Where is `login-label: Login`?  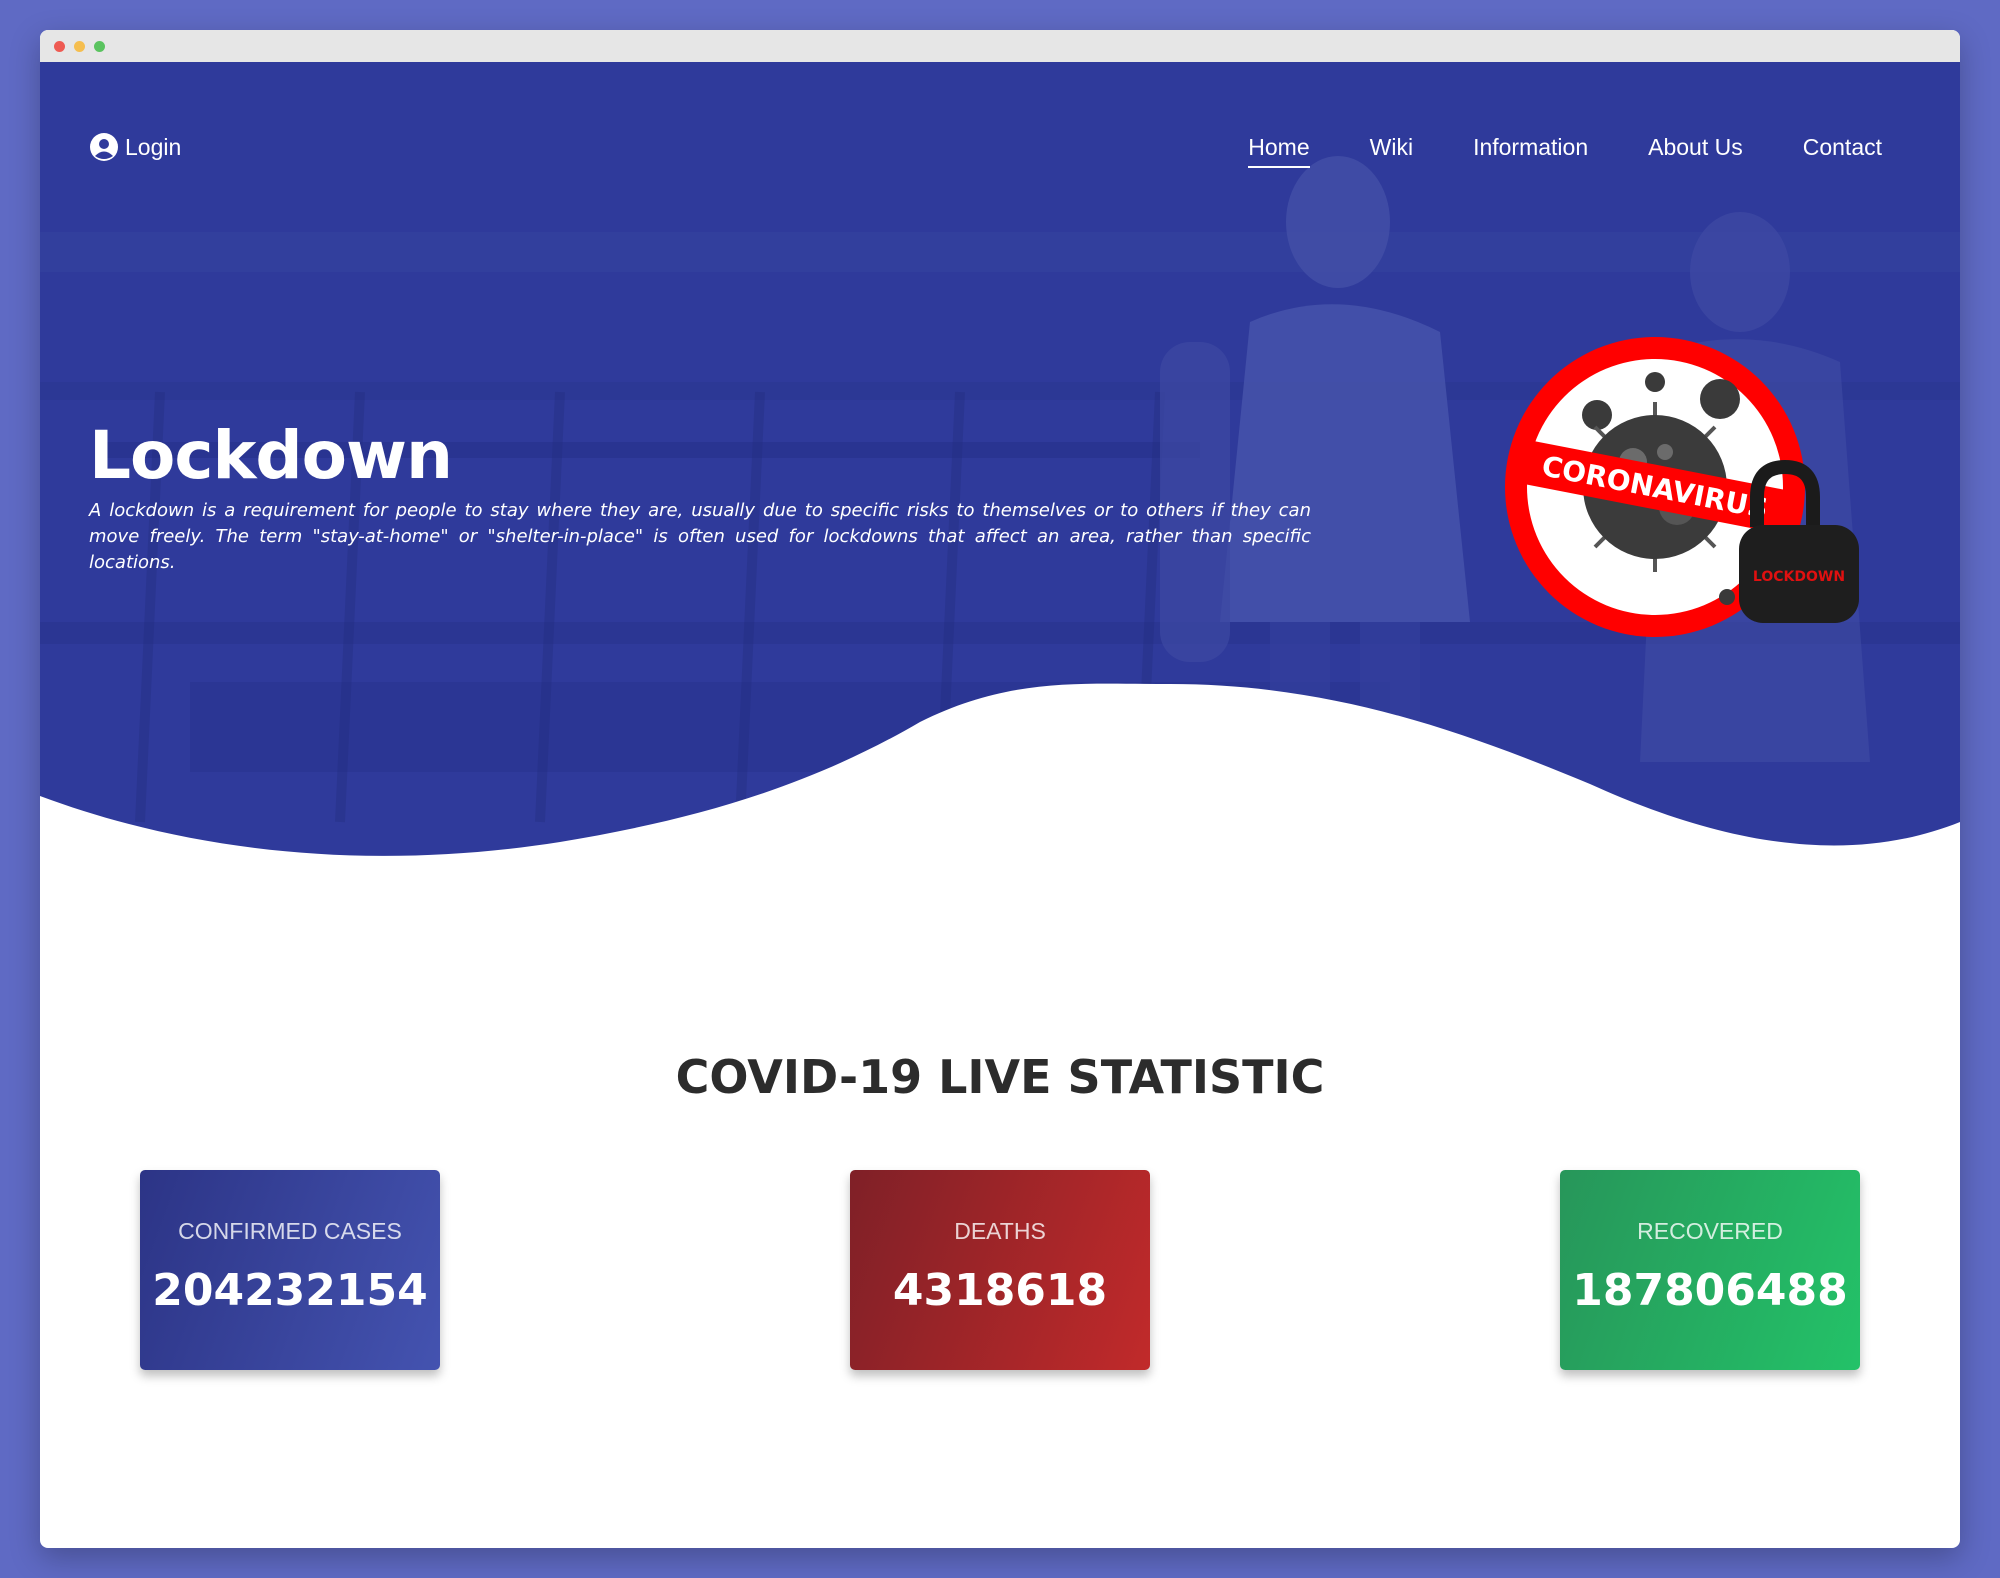 login-label: Login is located at coordinates (153, 146).